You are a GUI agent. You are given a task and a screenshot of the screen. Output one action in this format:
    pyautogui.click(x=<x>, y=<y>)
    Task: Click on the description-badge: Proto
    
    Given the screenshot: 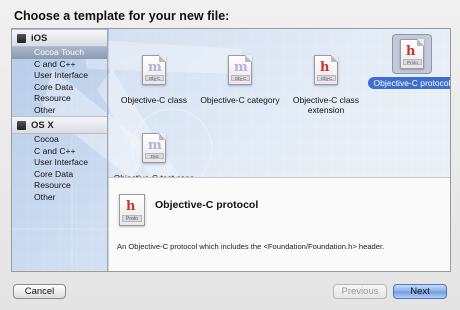 What is the action you would take?
    pyautogui.click(x=132, y=218)
    